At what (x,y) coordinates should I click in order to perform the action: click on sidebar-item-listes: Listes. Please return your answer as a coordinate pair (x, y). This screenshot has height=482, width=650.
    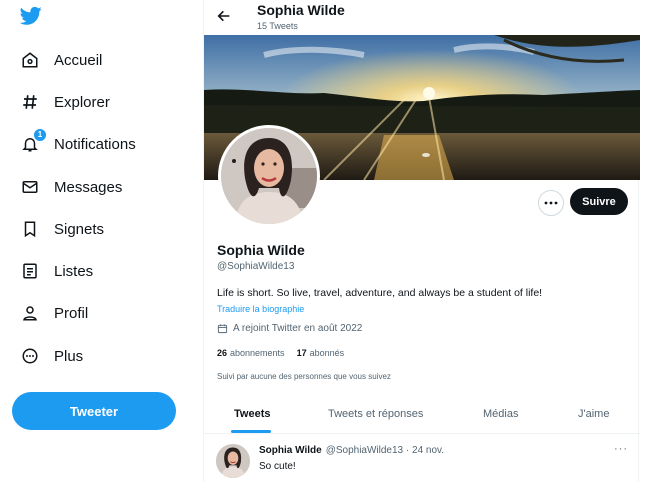
    Looking at the image, I should click on (56, 271).